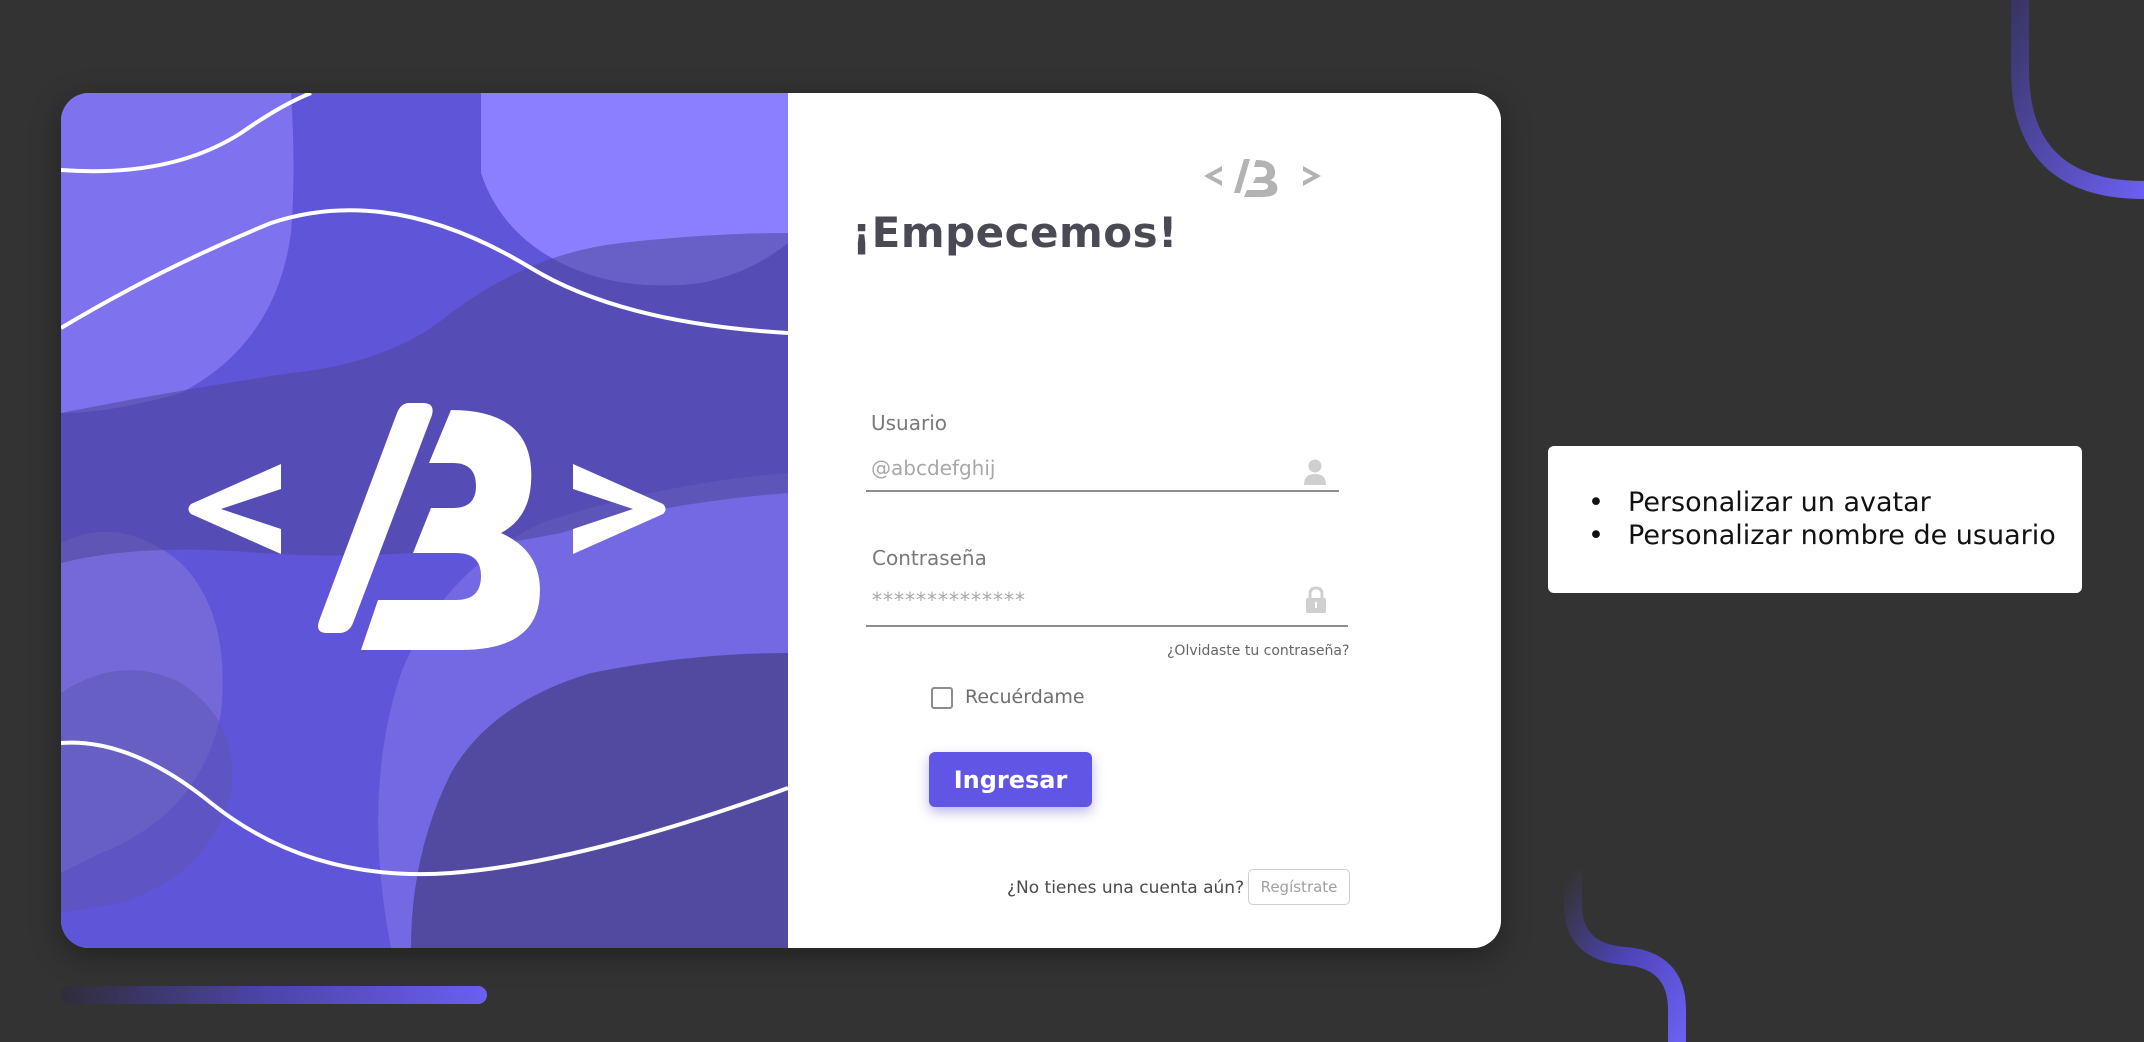  What do you see at coordinates (1262, 178) in the screenshot?
I see `brand-logo-small` at bounding box center [1262, 178].